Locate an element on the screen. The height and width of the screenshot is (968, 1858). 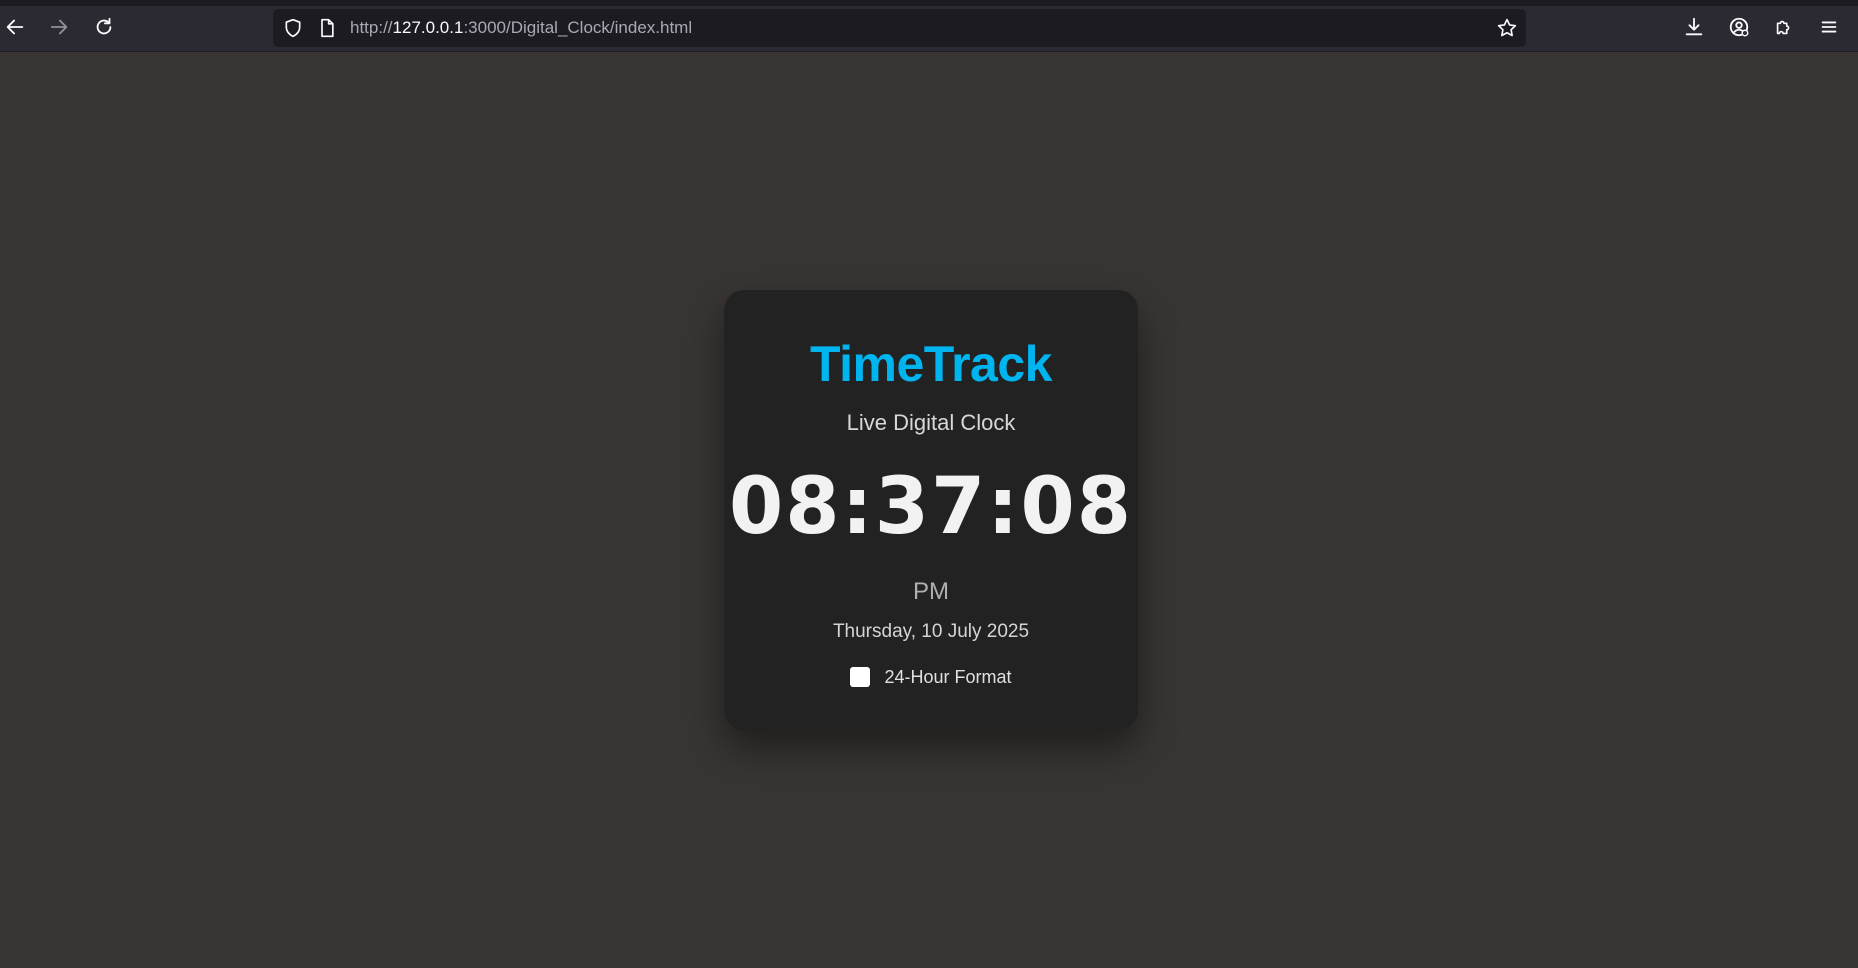
arrow-right-icon is located at coordinates (59, 27).